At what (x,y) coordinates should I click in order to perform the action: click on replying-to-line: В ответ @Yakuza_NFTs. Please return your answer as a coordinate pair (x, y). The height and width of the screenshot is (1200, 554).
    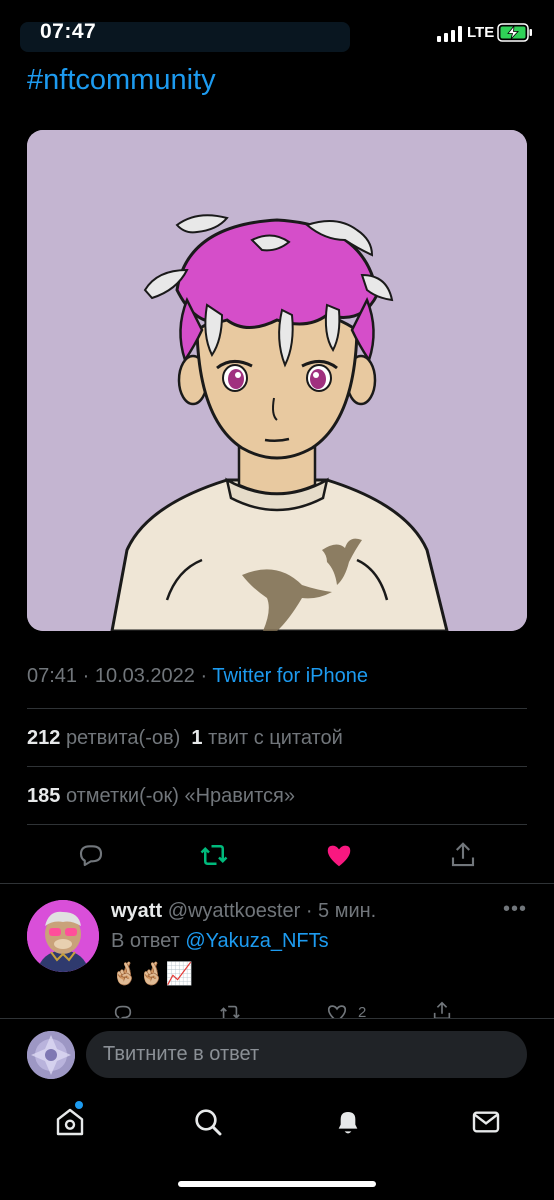
    Looking at the image, I should click on (220, 941).